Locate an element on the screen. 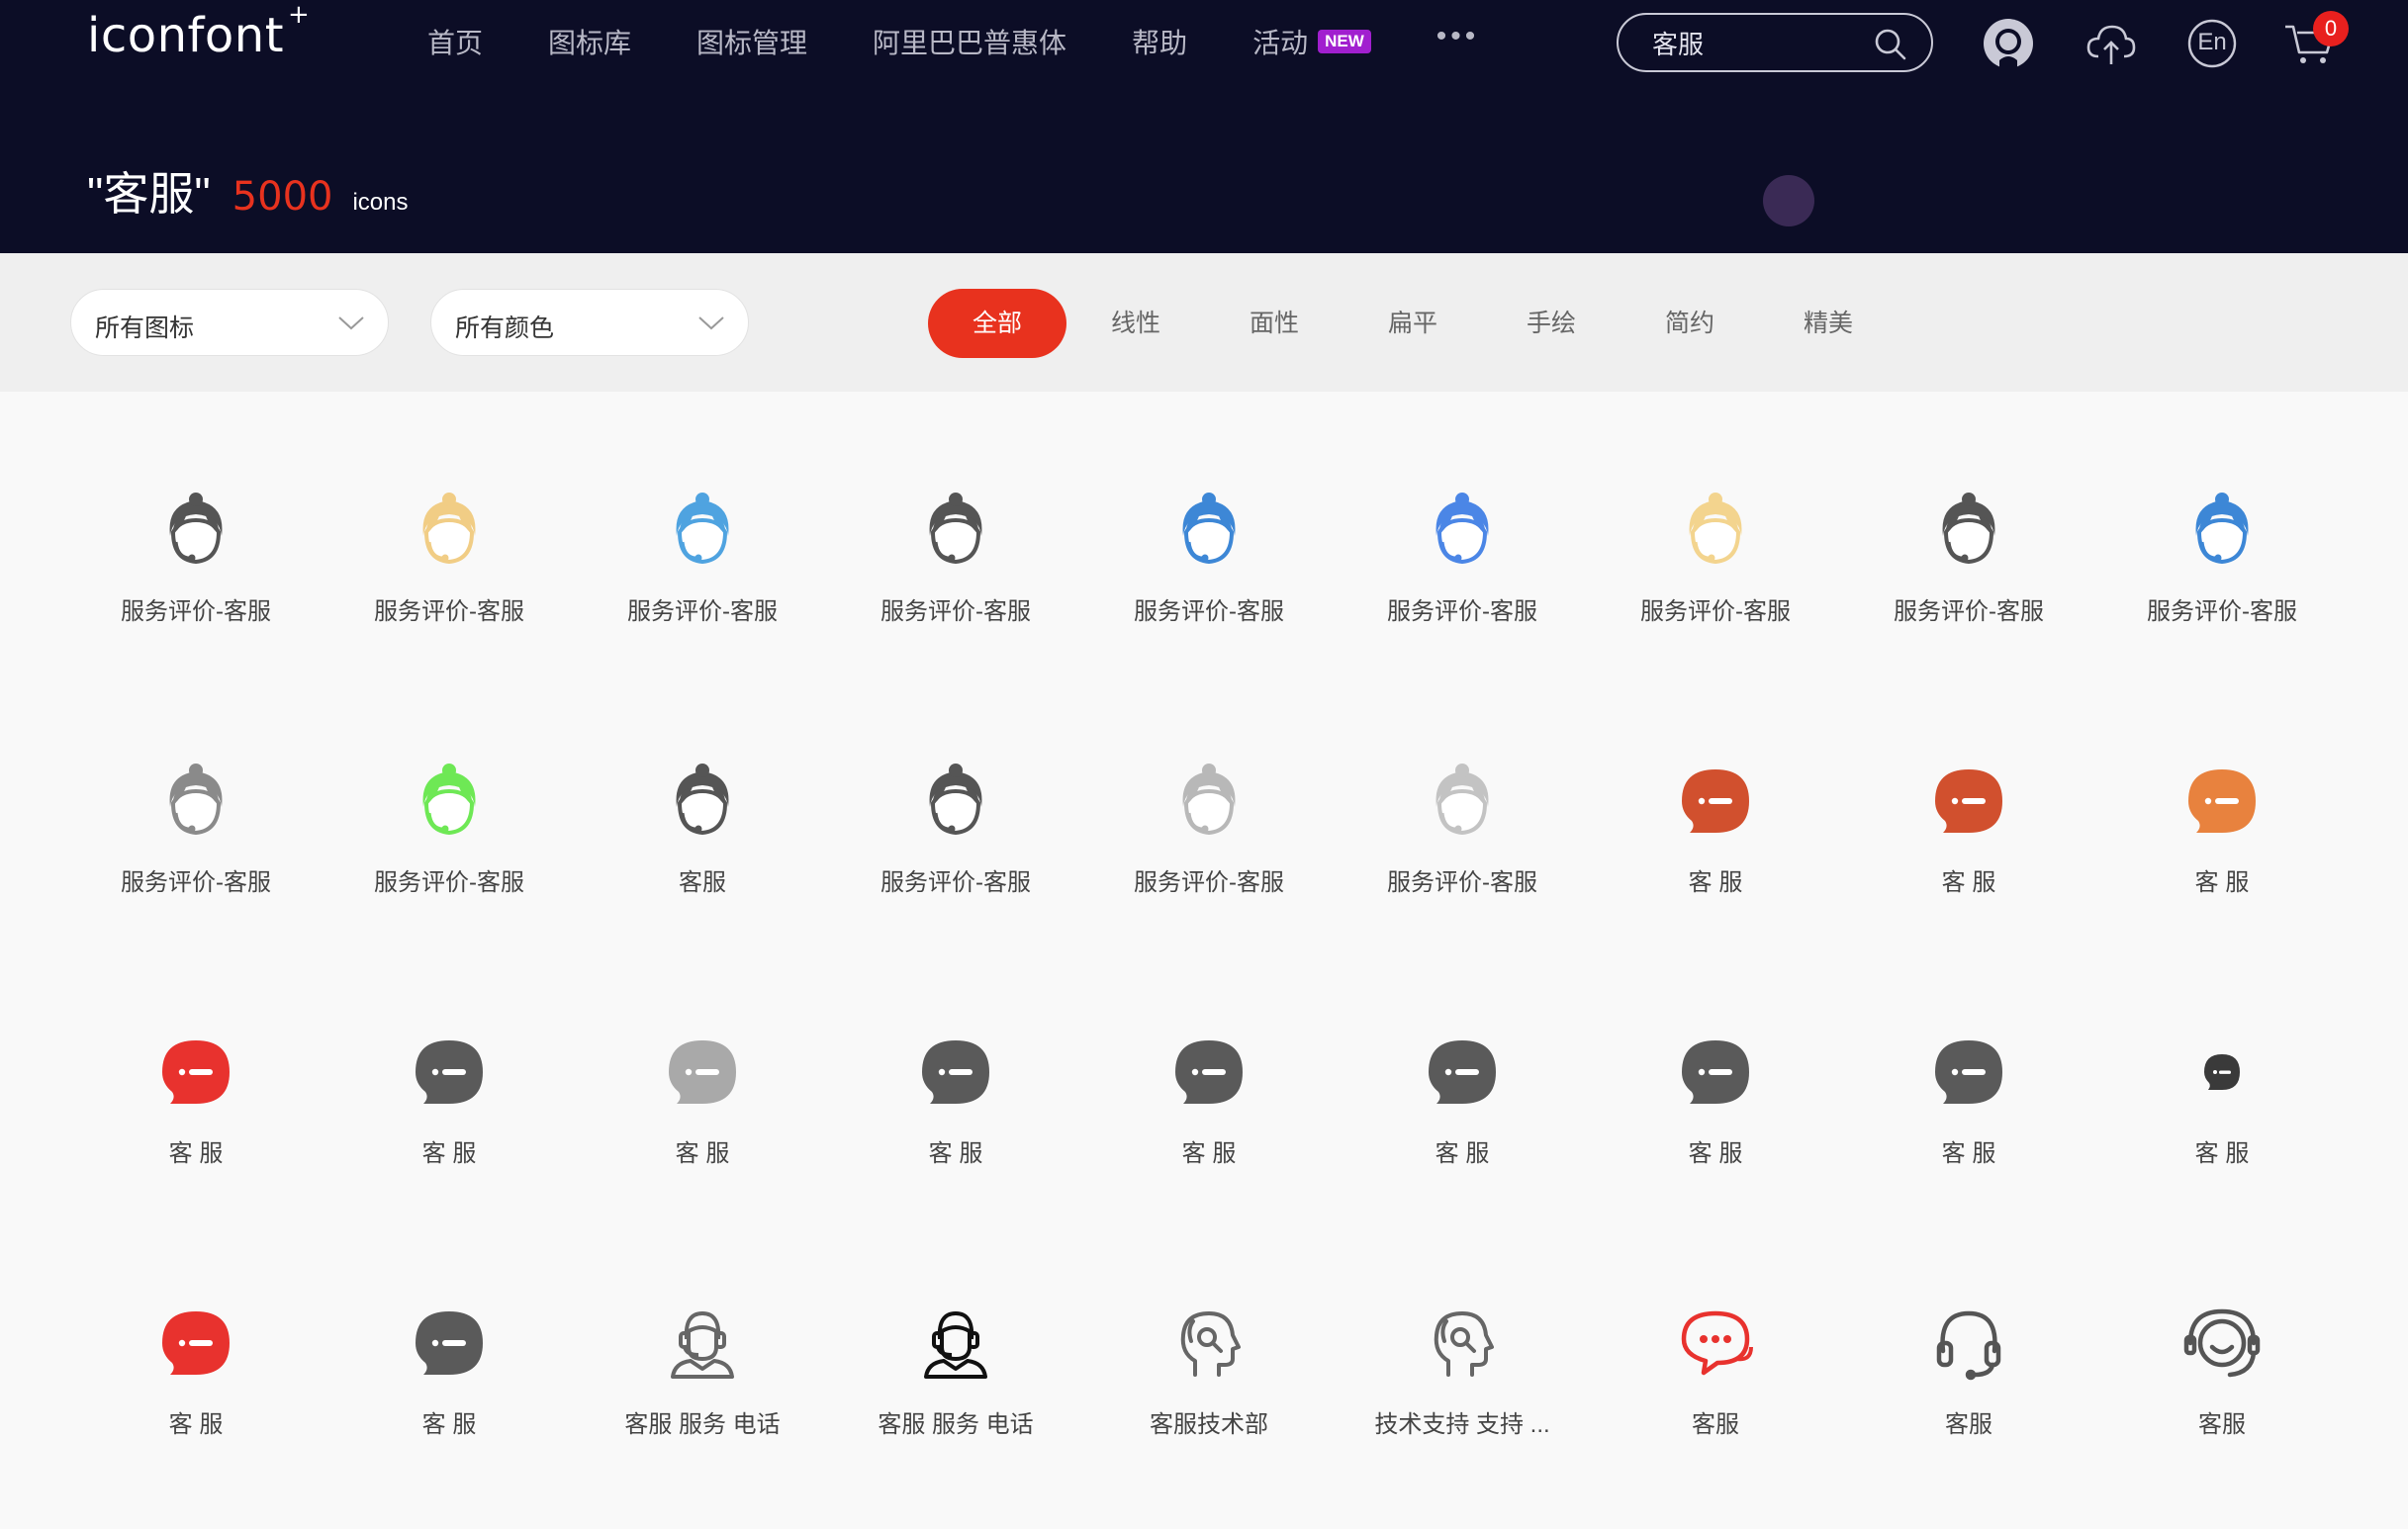  style-tabs: 全部 线性 面性 扁平 手绘 简约 精美 is located at coordinates (1413, 324).